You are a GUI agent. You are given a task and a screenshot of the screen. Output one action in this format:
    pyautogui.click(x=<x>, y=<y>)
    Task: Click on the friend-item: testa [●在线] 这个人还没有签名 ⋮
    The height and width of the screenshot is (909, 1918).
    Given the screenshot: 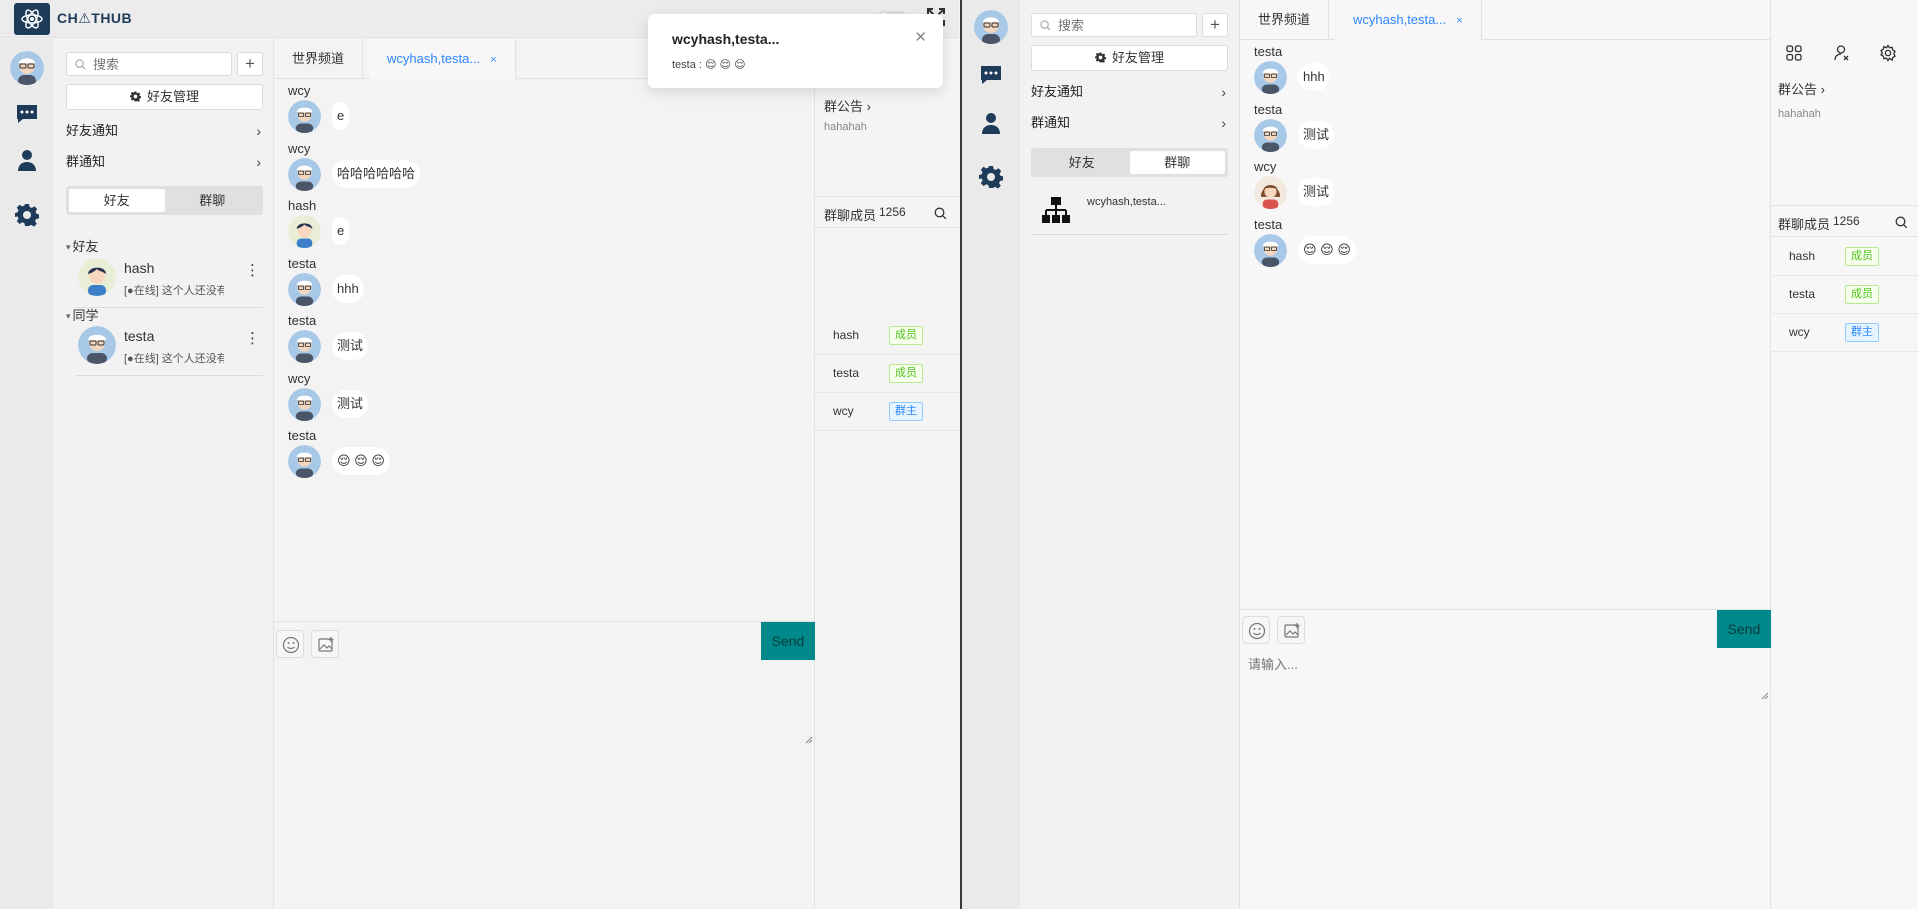 What is the action you would take?
    pyautogui.click(x=169, y=348)
    